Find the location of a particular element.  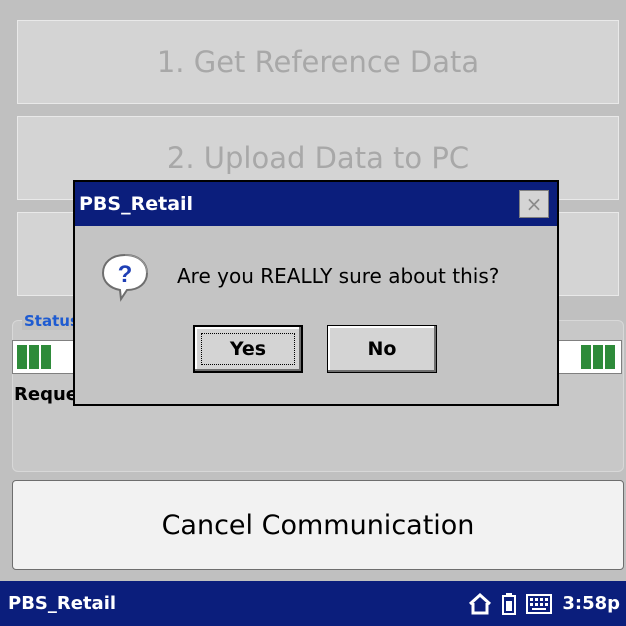

clock: 3:58p is located at coordinates (591, 603).